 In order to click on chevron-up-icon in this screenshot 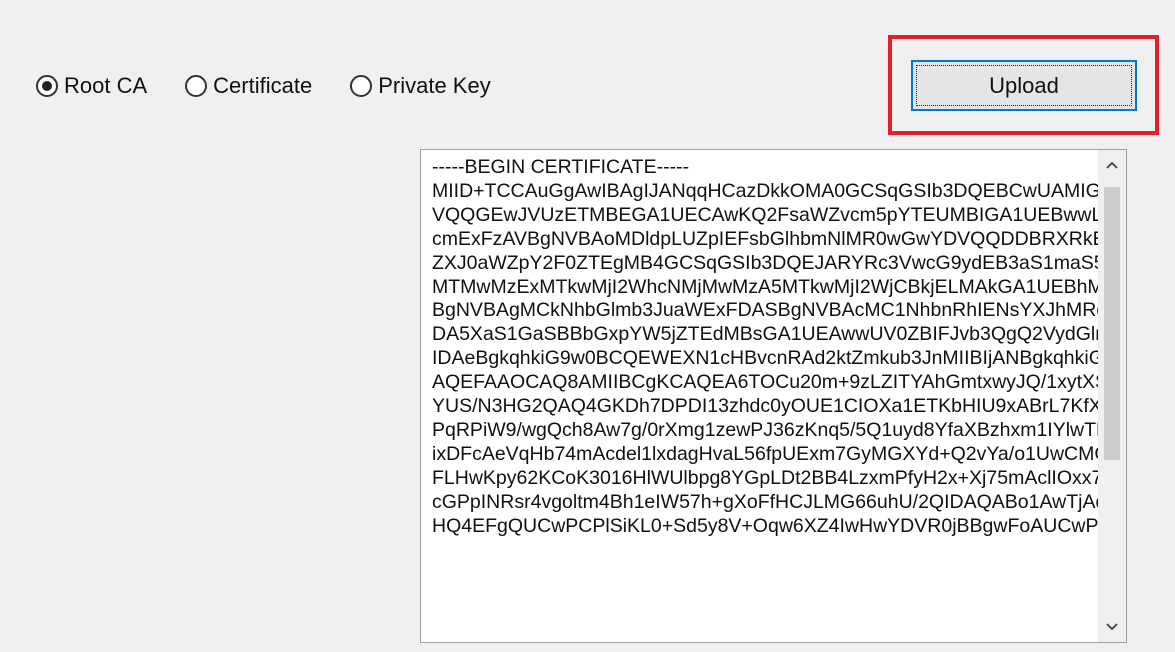, I will do `click(1112, 165)`.